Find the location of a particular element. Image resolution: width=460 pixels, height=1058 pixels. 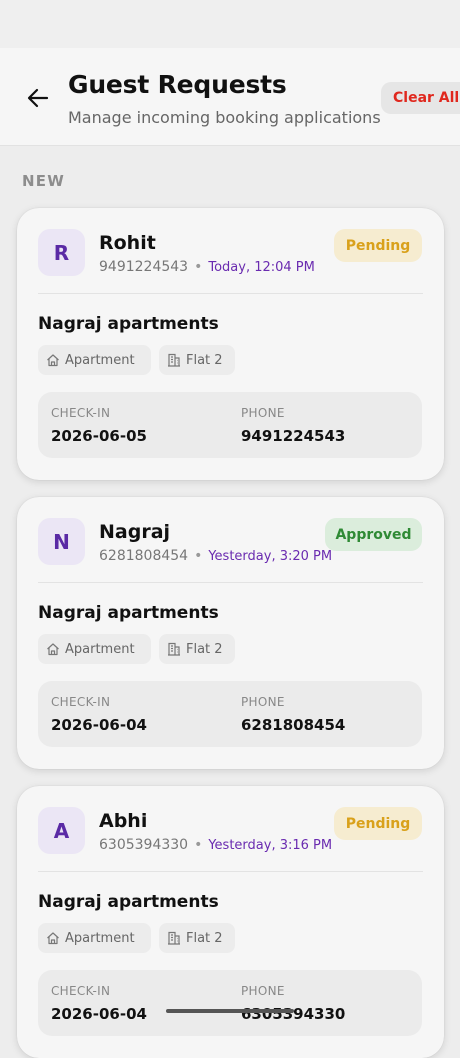

request-time: Yesterday, 3:20 PM is located at coordinates (270, 556).